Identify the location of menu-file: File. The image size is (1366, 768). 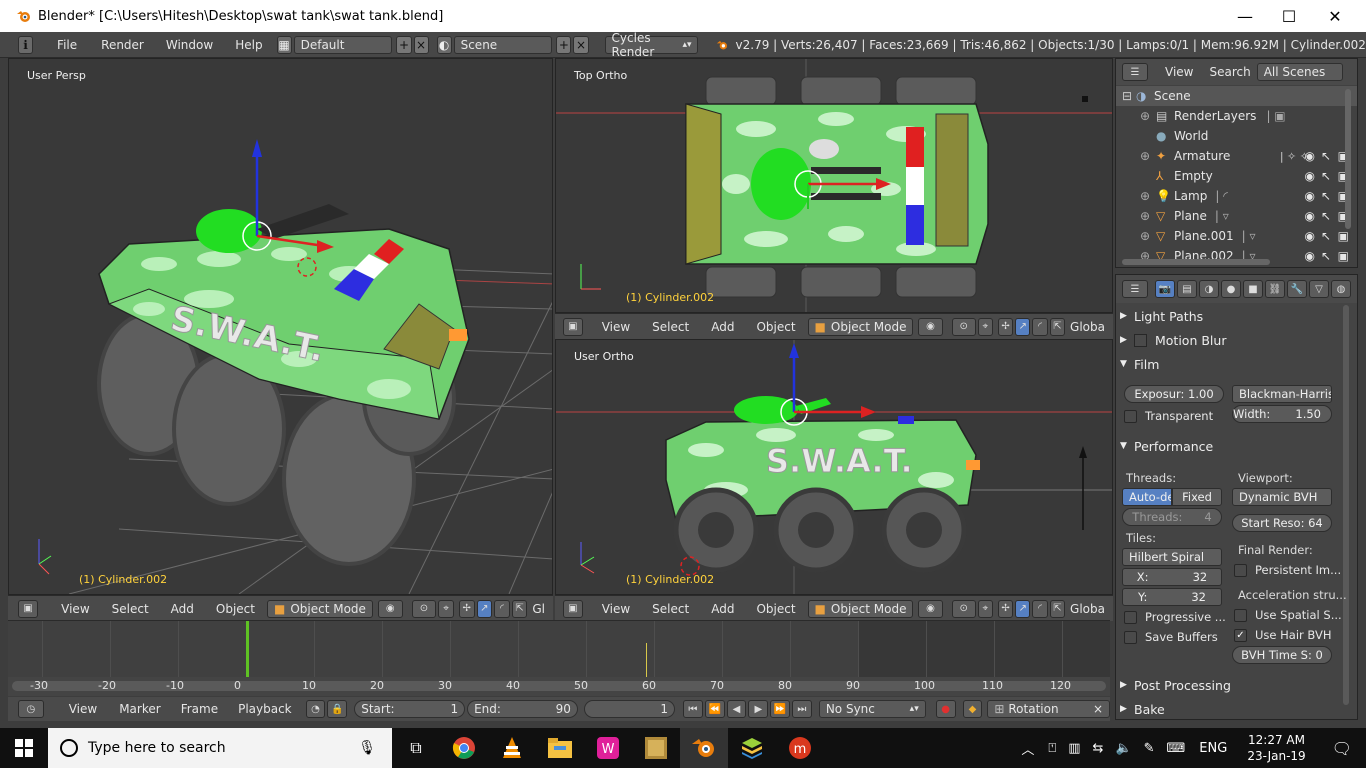
(67, 45).